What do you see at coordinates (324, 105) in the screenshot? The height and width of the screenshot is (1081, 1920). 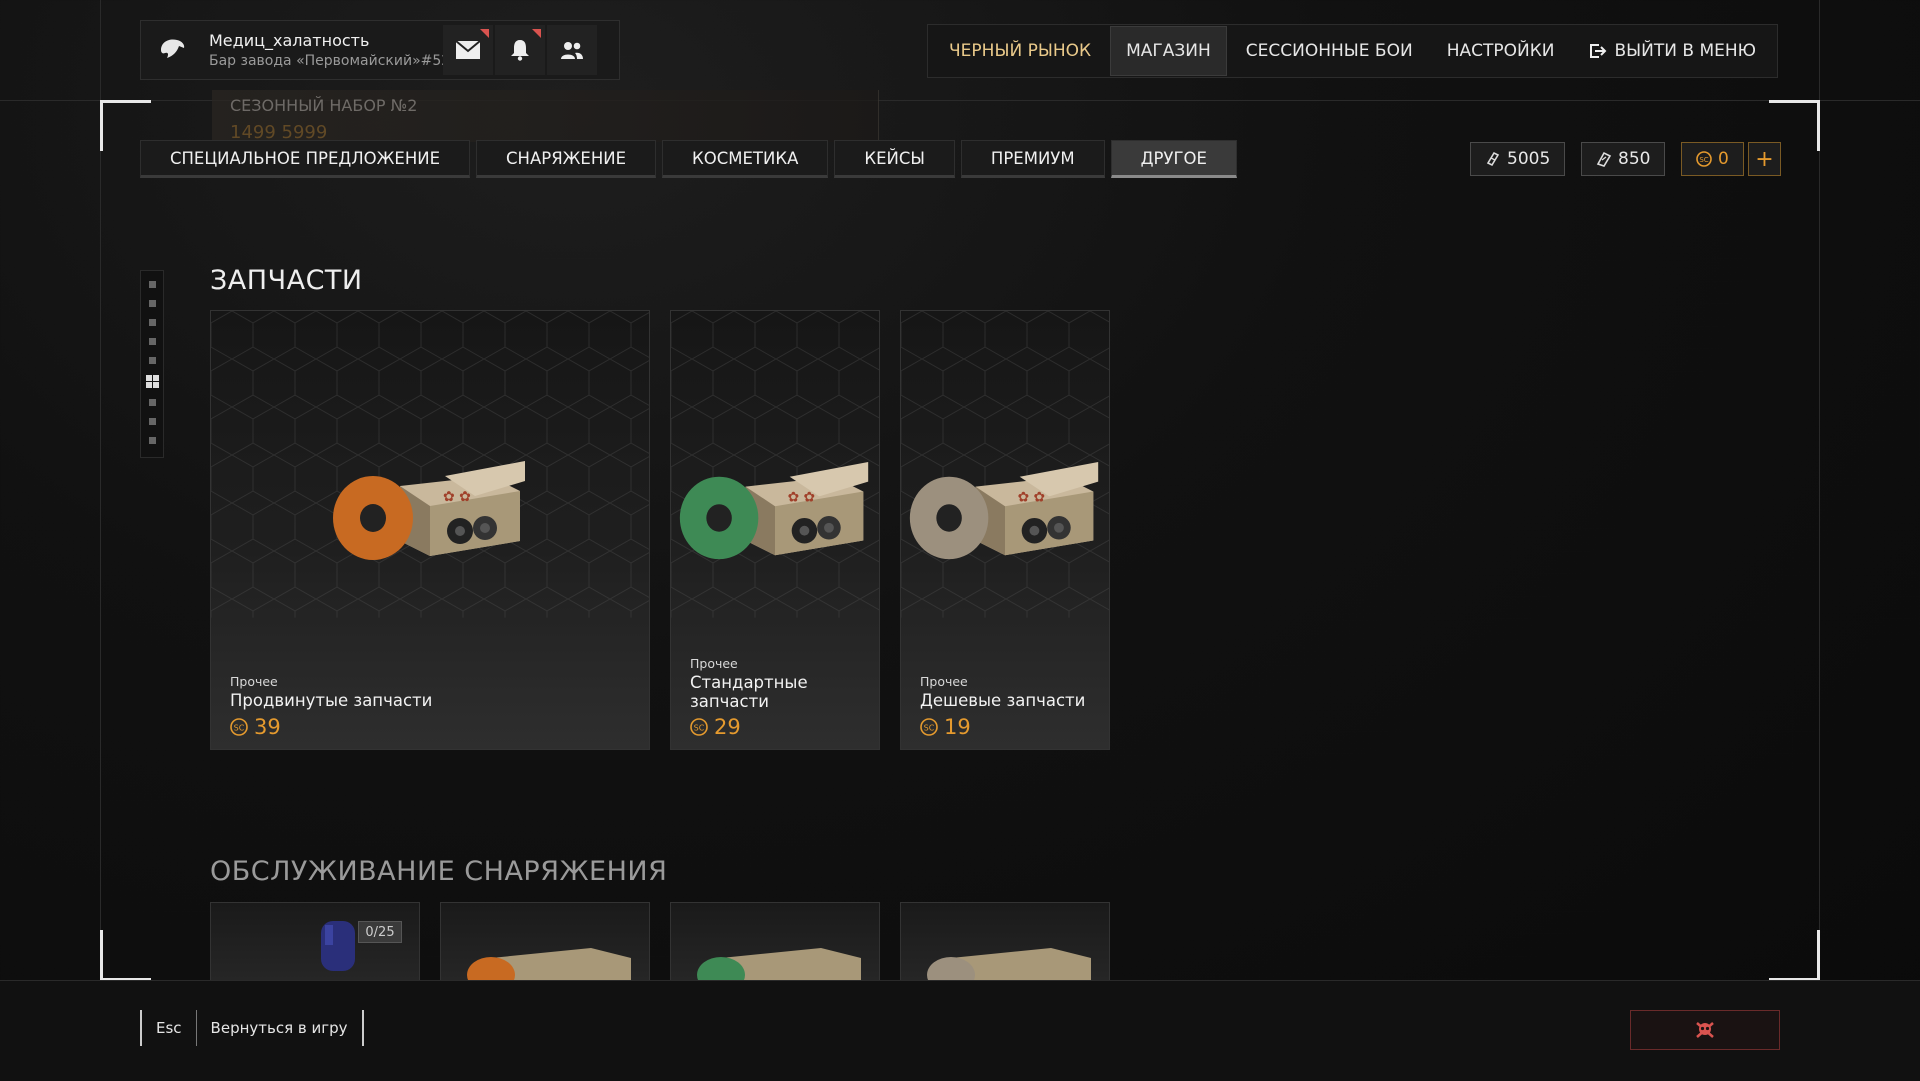 I see `season-banner-title: СЕЗОННЫЙ НАБОР №2` at bounding box center [324, 105].